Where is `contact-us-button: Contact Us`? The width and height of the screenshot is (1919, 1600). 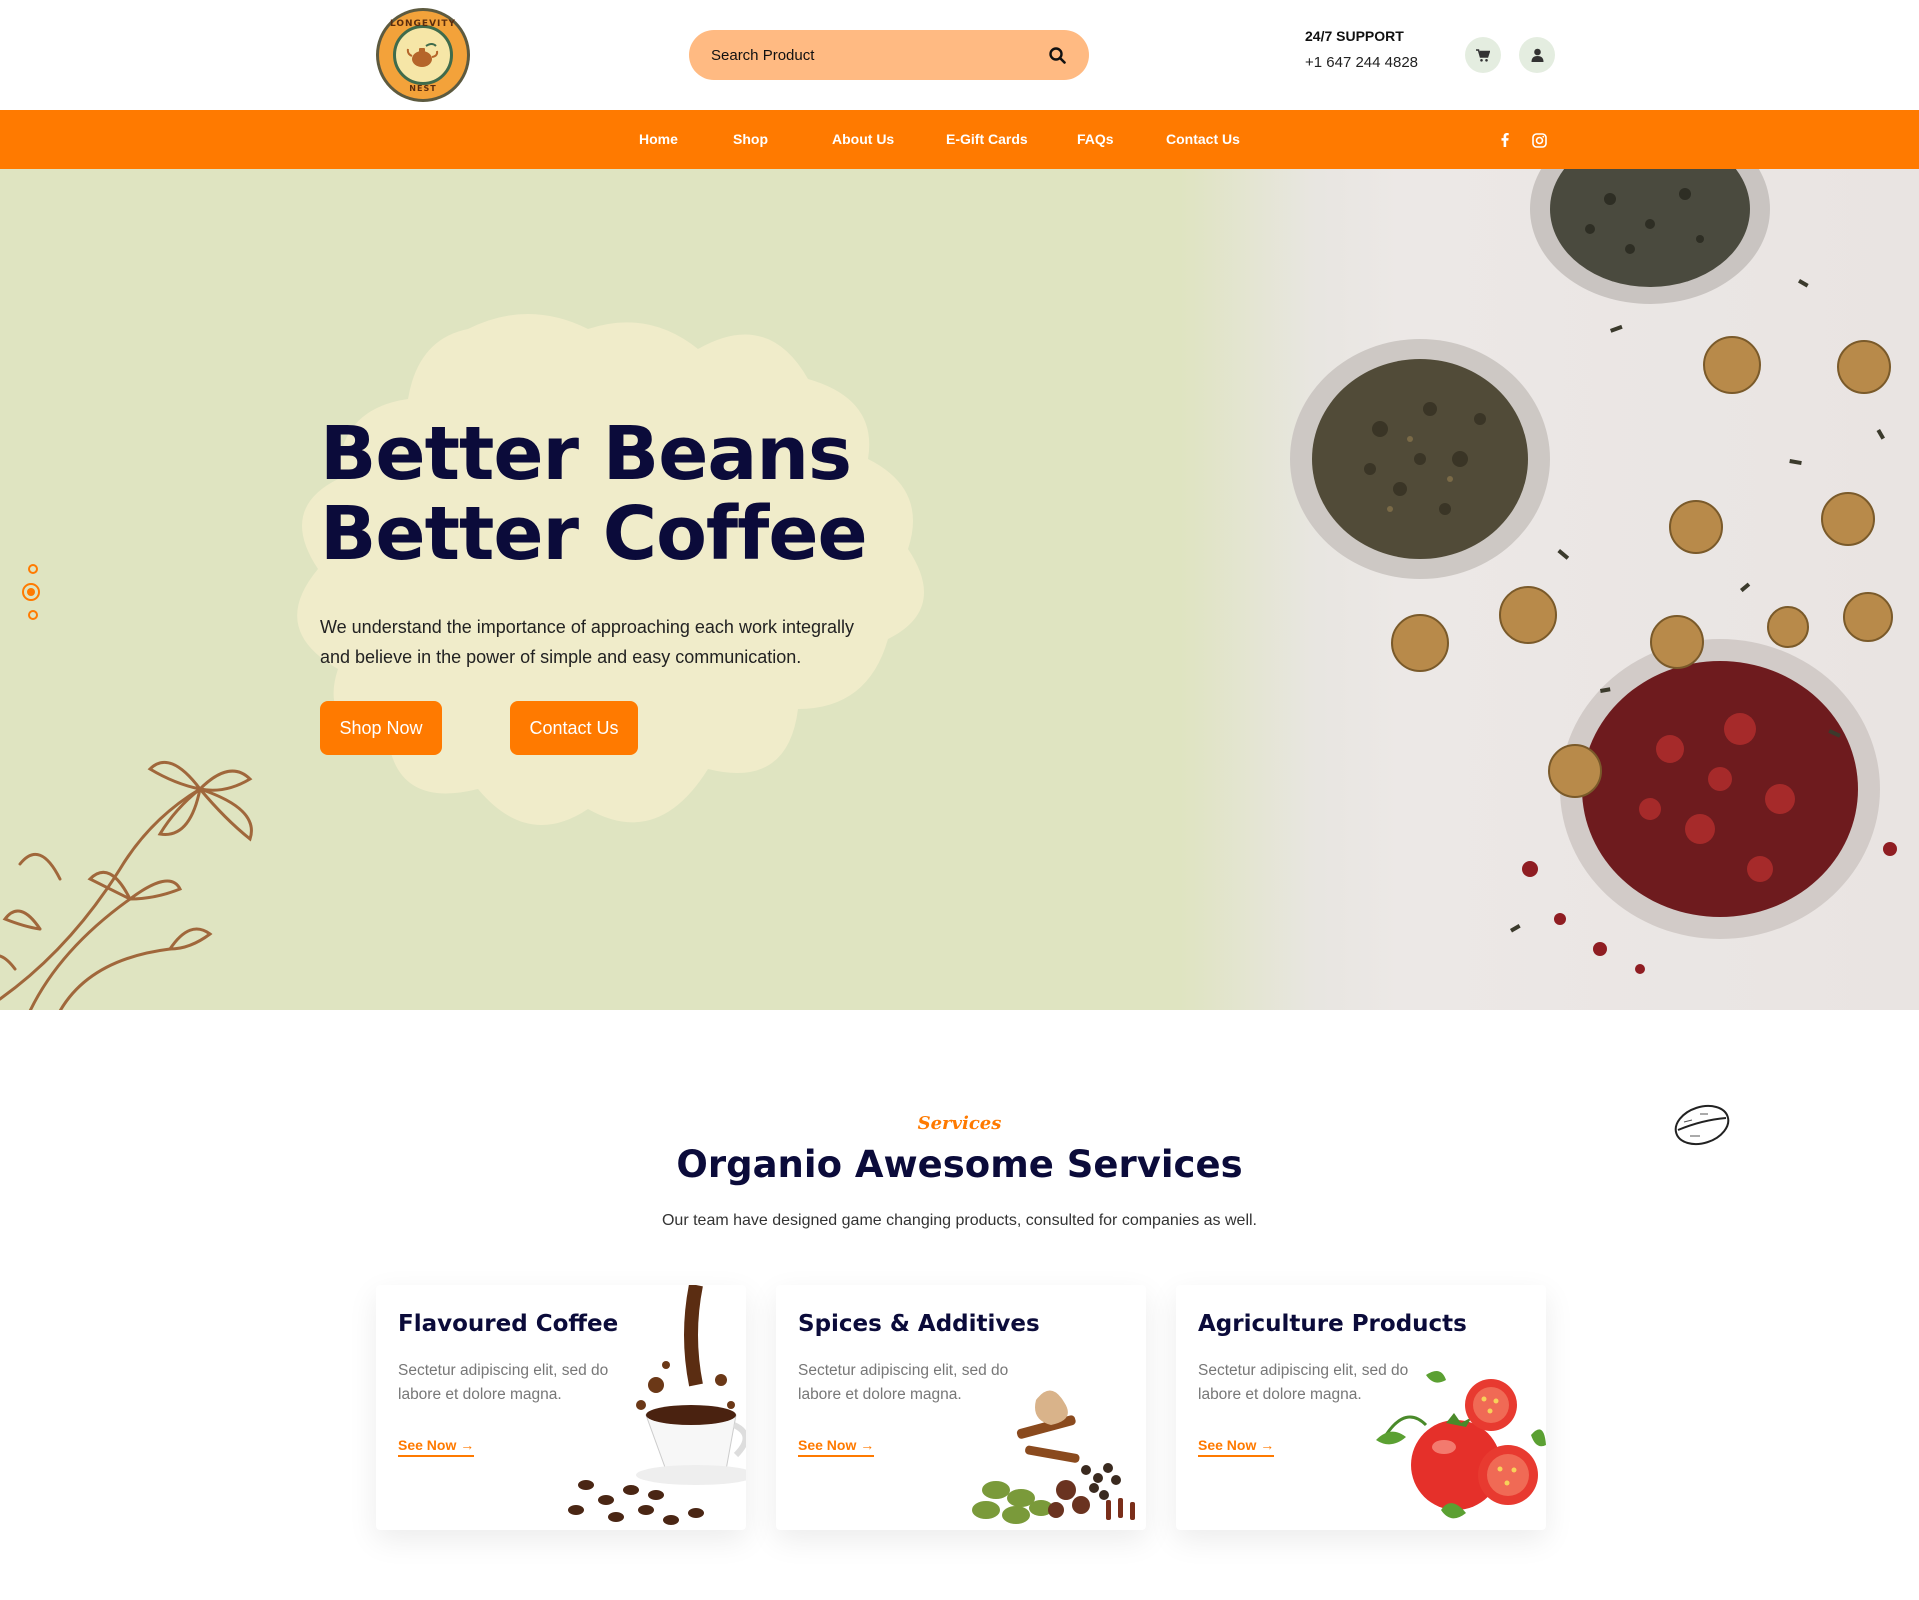
contact-us-button: Contact Us is located at coordinates (574, 728).